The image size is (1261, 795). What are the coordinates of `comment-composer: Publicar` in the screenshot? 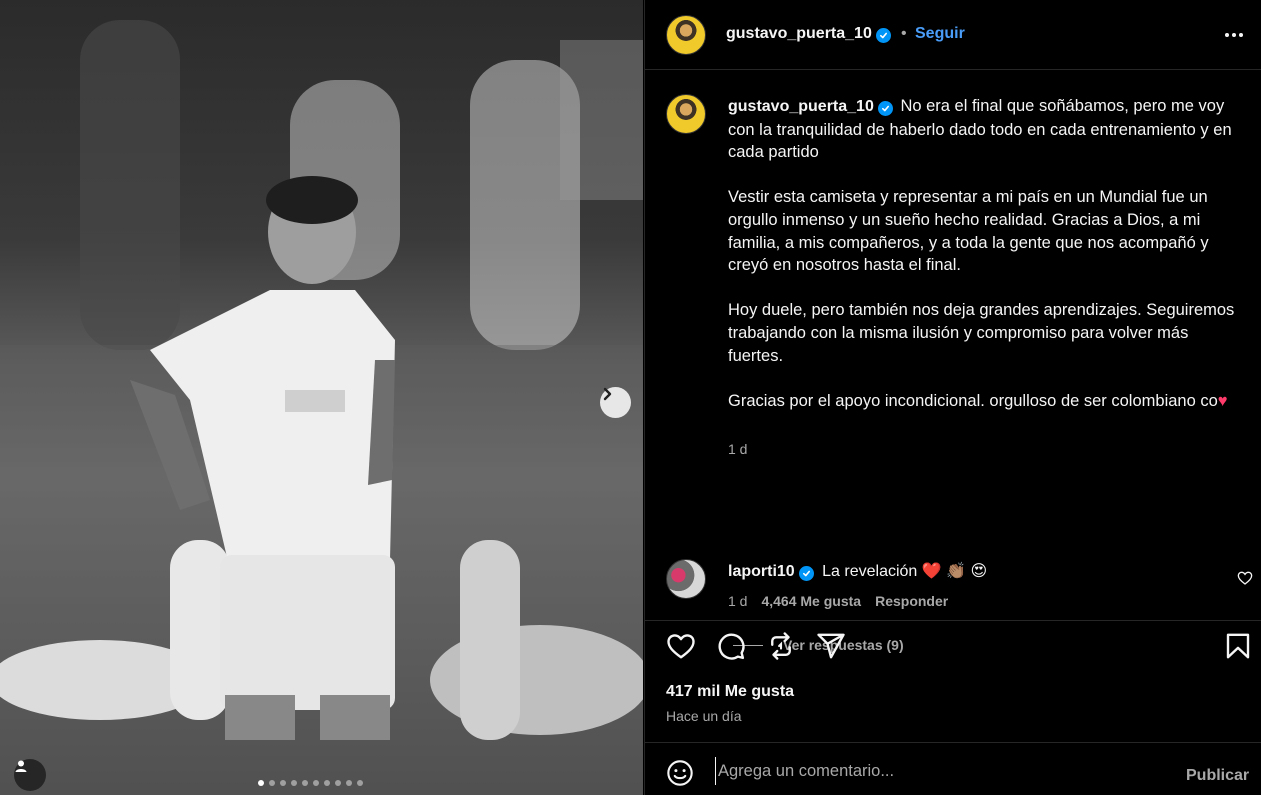 It's located at (953, 768).